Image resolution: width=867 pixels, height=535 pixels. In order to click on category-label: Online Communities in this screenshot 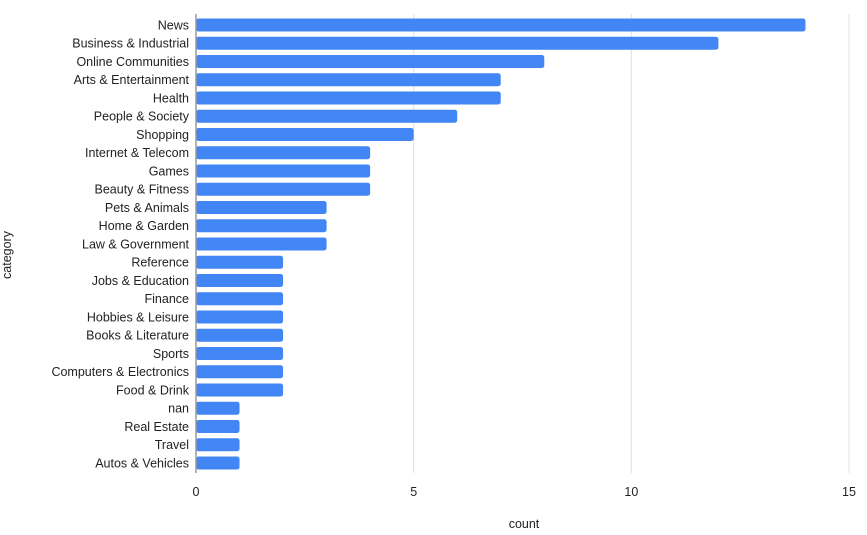, I will do `click(132, 62)`.